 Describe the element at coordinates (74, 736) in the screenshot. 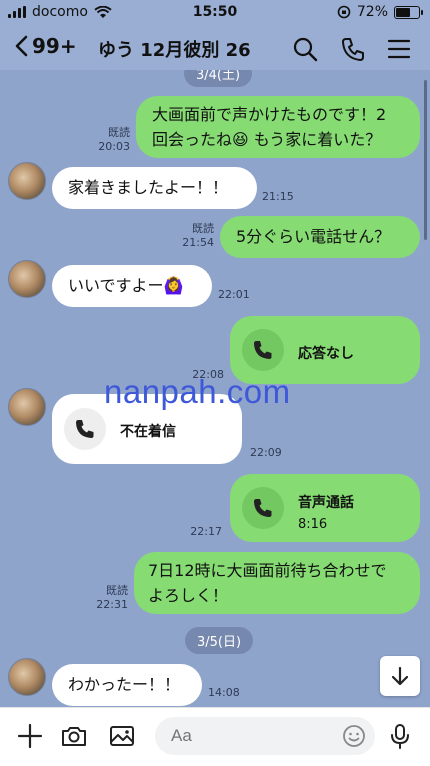

I see `camera-icon` at that location.